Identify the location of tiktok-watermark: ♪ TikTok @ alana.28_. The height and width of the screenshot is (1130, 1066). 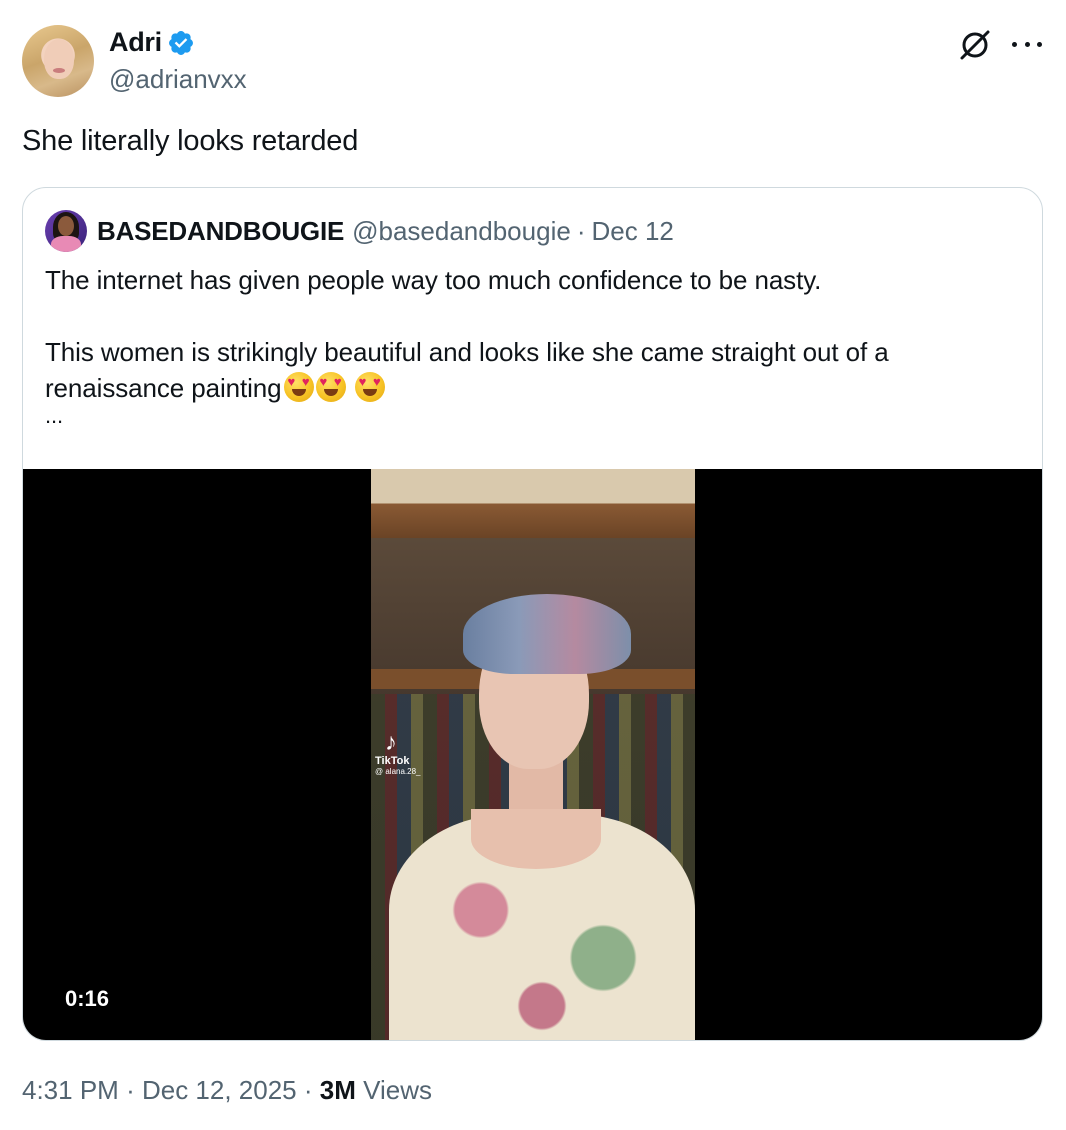
(398, 753).